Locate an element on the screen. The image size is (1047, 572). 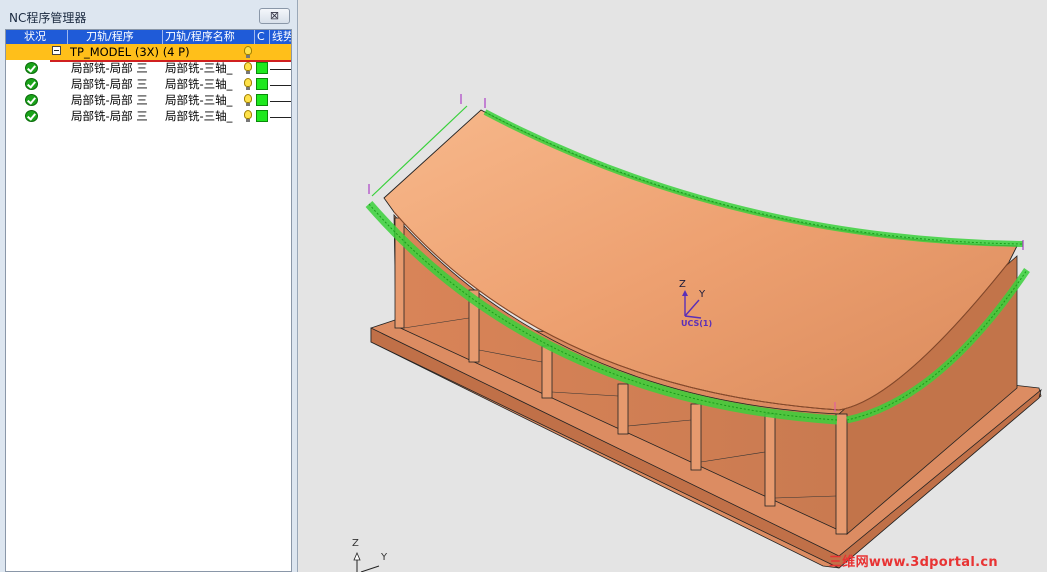
ucs-axis-y-label: Y is located at coordinates (702, 294).